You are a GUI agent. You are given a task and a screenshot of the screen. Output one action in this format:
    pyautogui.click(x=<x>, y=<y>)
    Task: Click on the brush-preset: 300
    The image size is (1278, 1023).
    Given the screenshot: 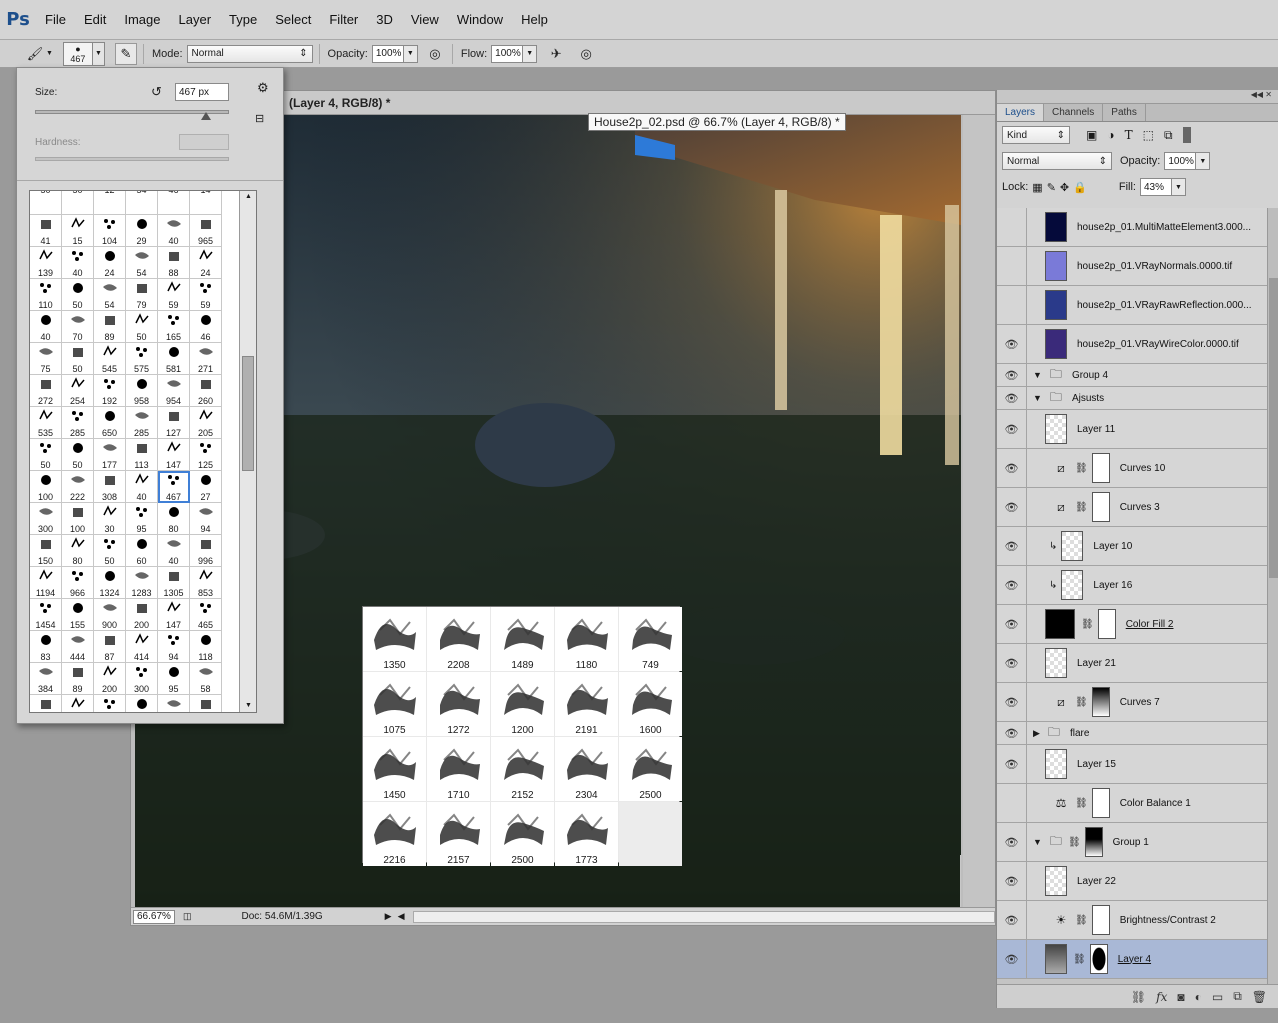 What is the action you would take?
    pyautogui.click(x=46, y=519)
    